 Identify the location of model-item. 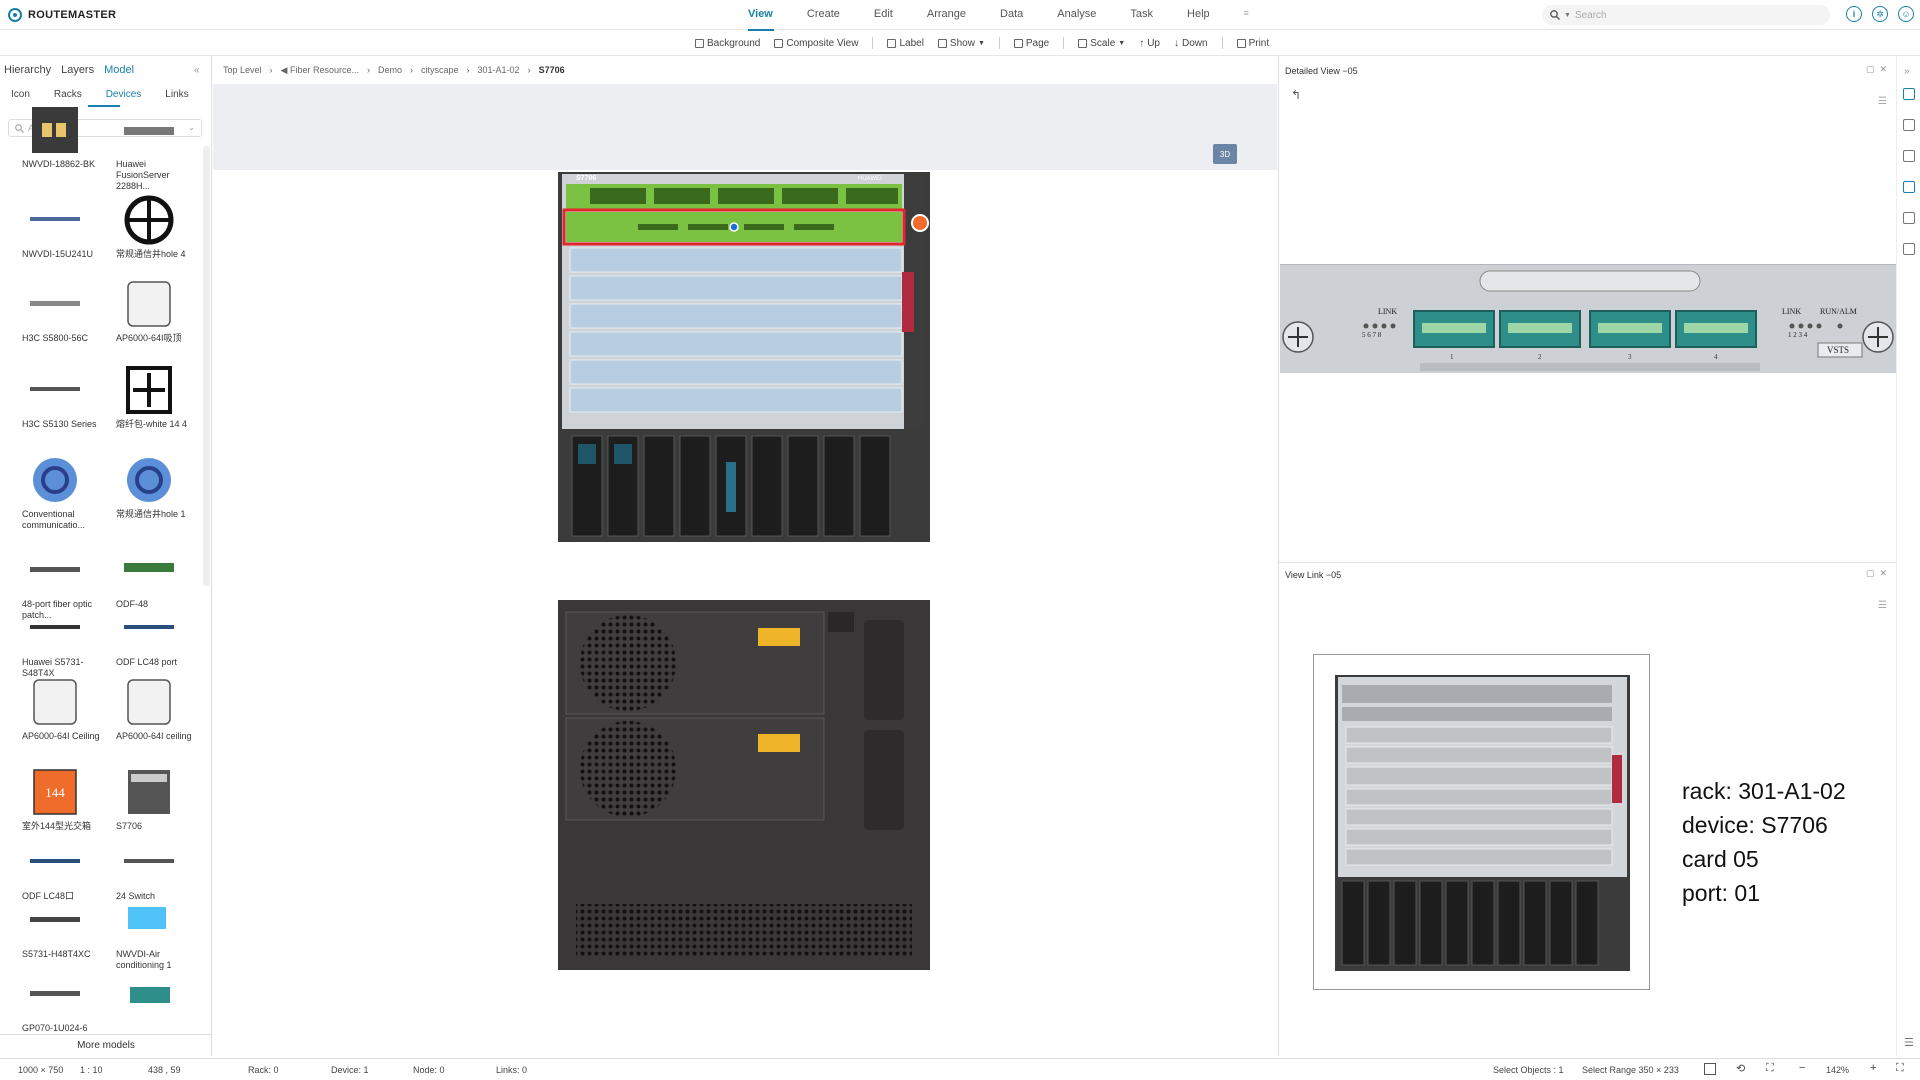
(156, 995).